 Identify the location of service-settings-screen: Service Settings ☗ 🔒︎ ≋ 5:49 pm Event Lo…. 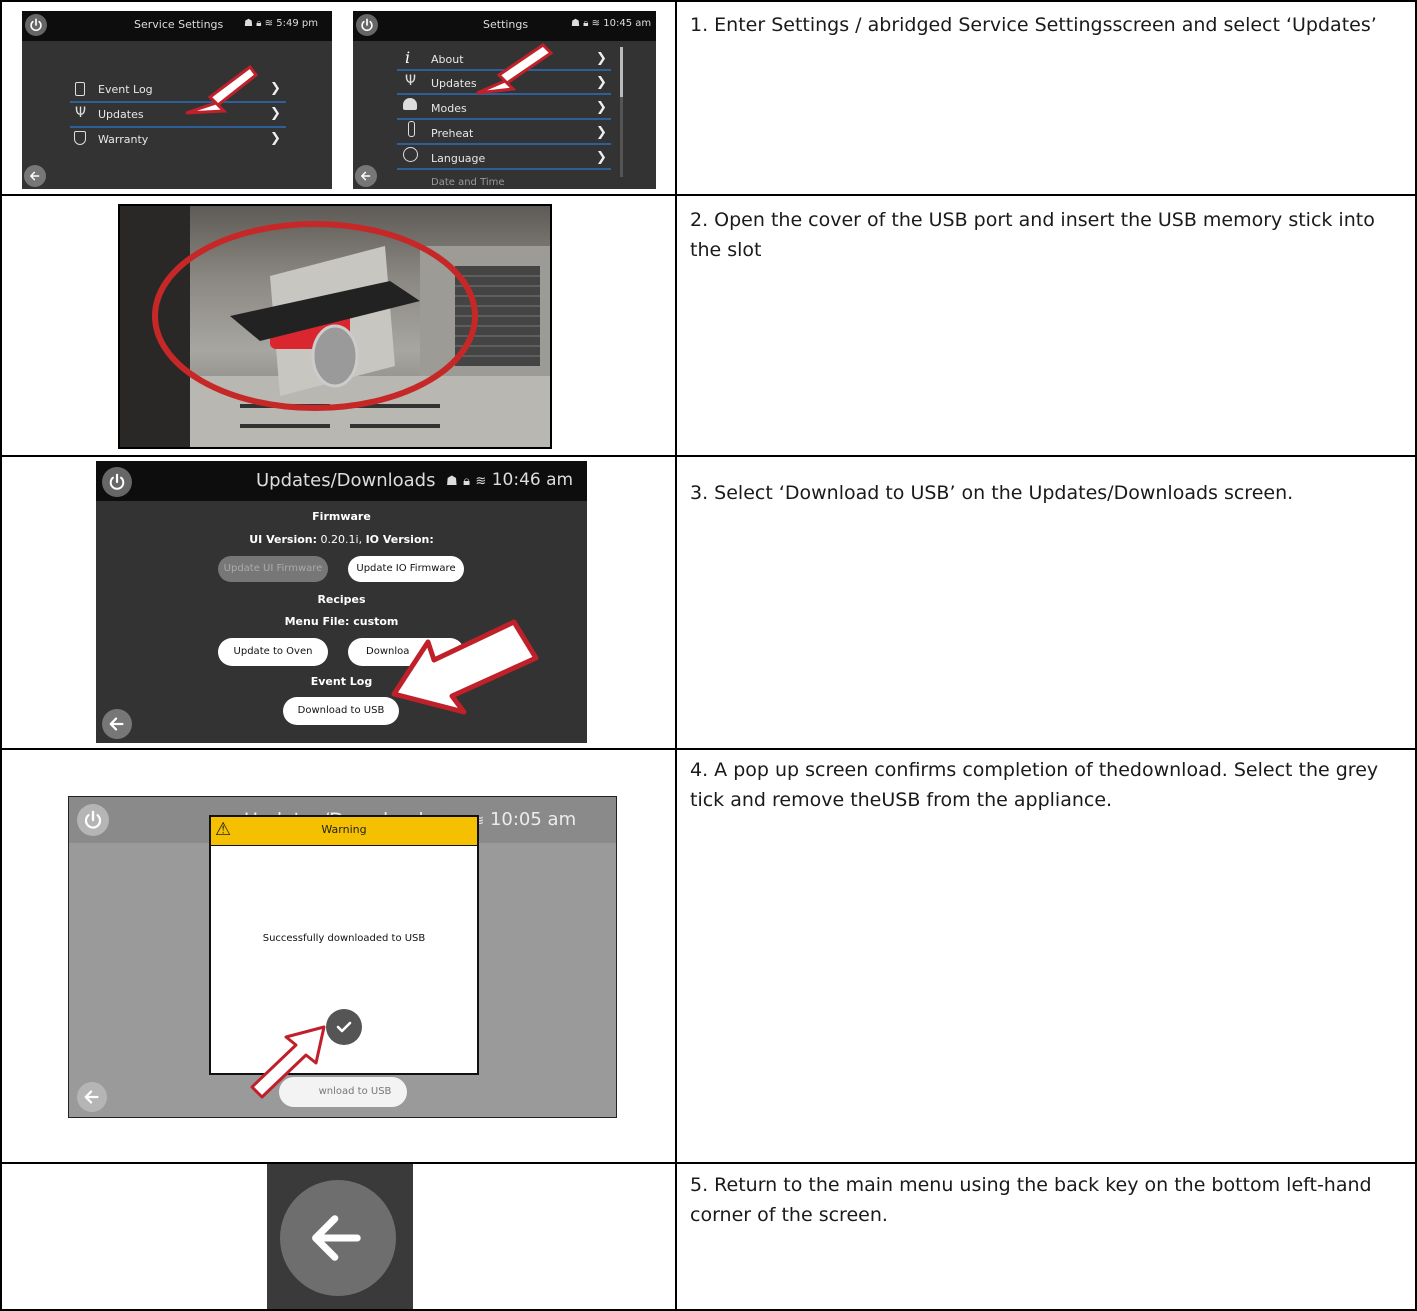
(177, 100).